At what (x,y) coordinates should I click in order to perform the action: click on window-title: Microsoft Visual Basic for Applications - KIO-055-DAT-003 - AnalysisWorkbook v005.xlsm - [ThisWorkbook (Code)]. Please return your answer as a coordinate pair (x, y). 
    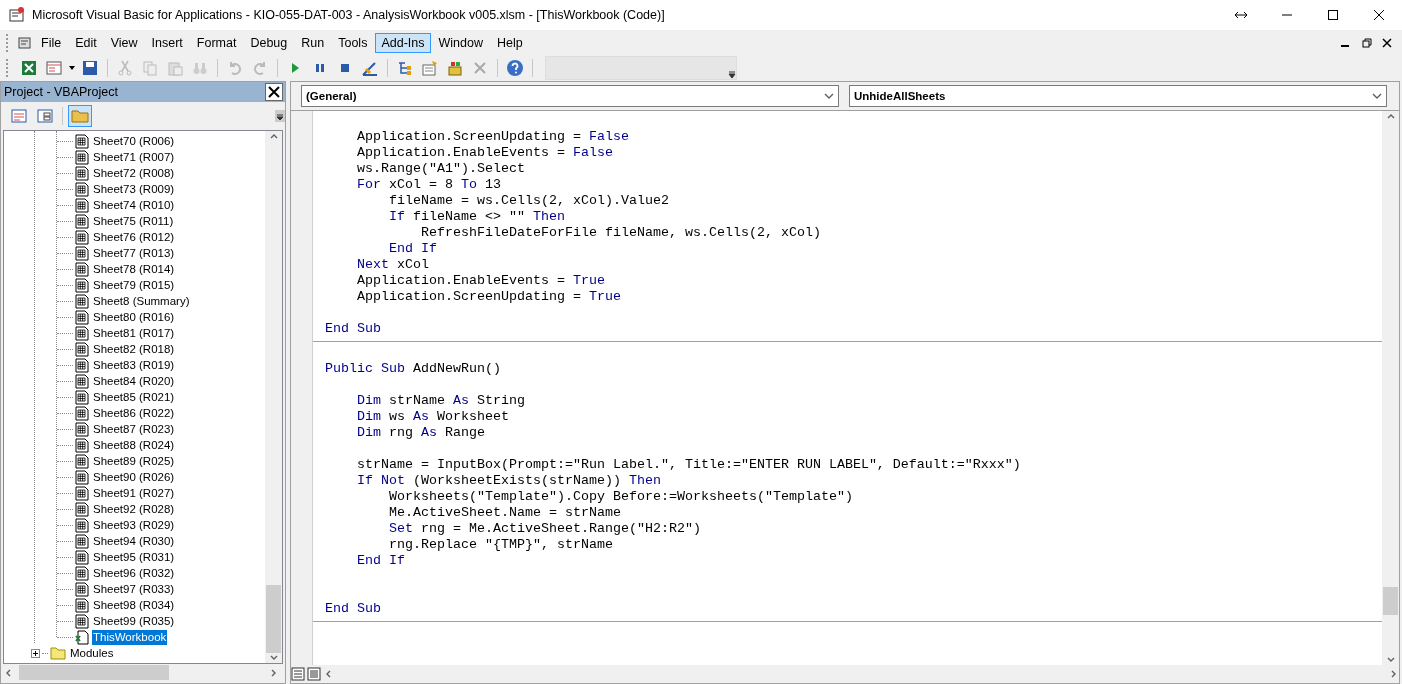
    Looking at the image, I should click on (349, 15).